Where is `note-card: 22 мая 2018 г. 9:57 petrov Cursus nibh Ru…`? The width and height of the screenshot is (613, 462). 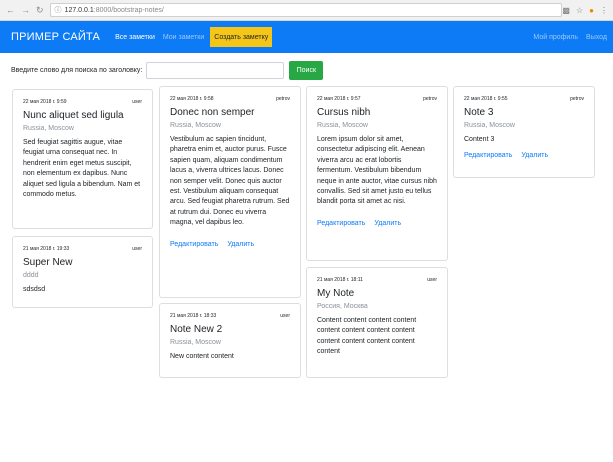
note-card: 22 мая 2018 г. 9:57 petrov Cursus nibh Ru… is located at coordinates (377, 173).